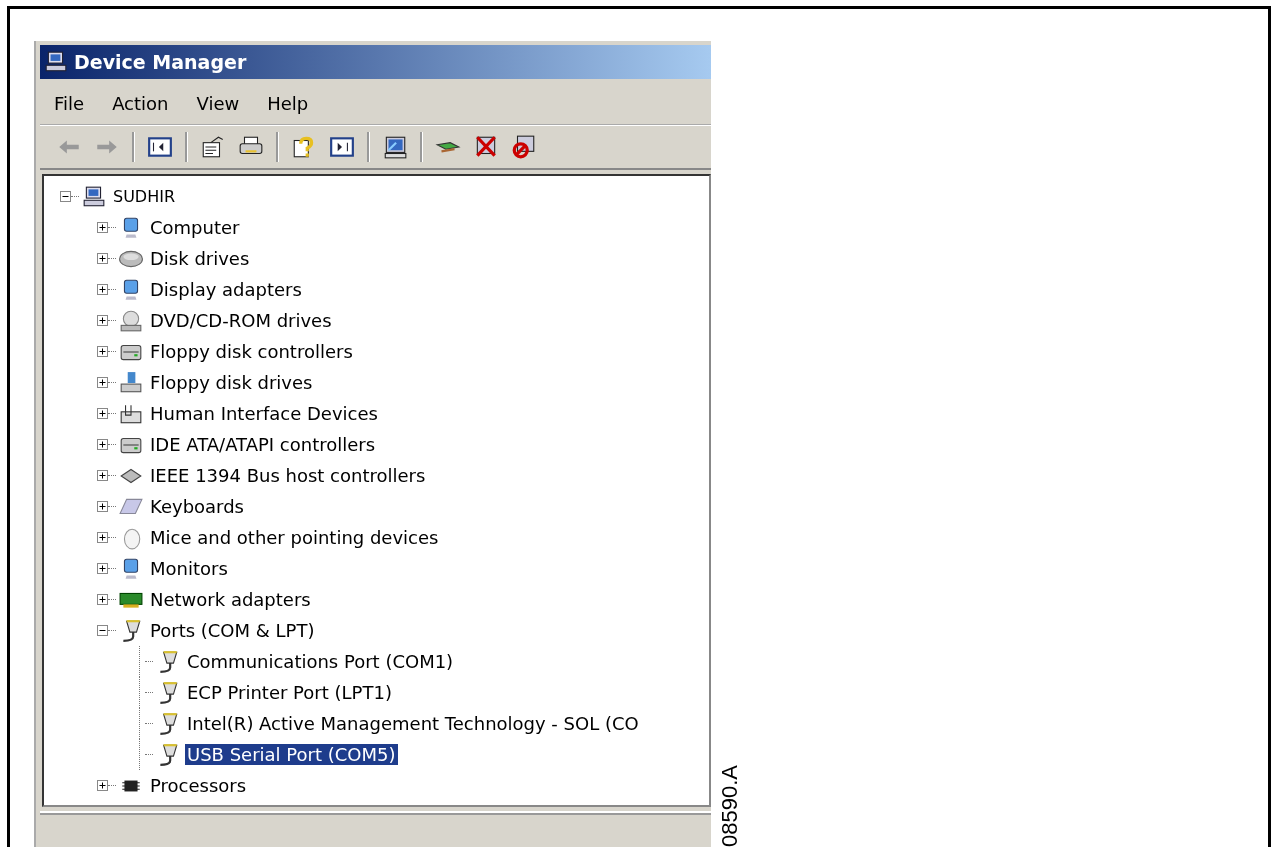  Describe the element at coordinates (291, 754) in the screenshot. I see `tree-item: USB Serial Port (COM5)` at that location.